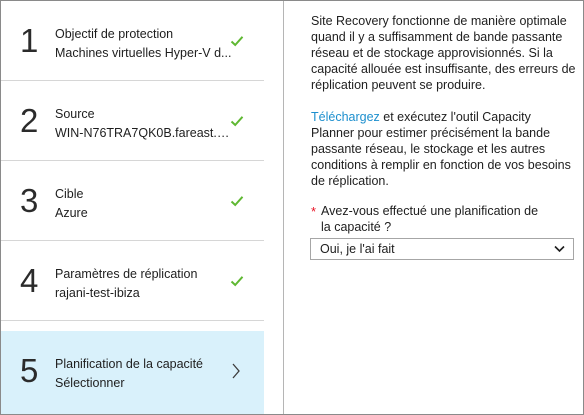 This screenshot has width=584, height=415. What do you see at coordinates (69, 194) in the screenshot?
I see `step-title: Cible` at bounding box center [69, 194].